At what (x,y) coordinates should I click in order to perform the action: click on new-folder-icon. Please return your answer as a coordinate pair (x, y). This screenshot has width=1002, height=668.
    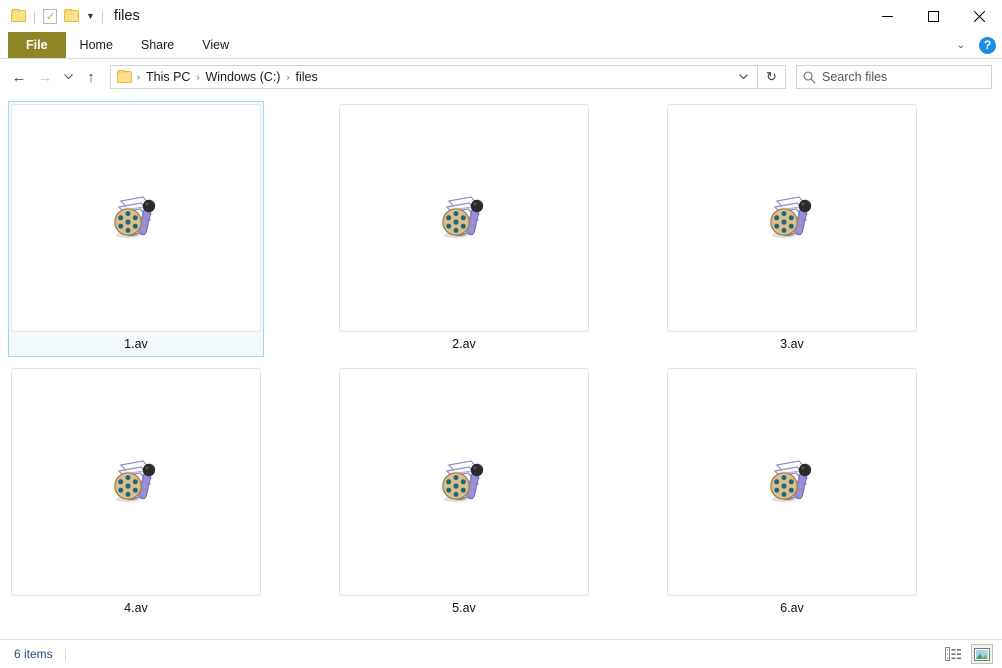
    Looking at the image, I should click on (72, 16).